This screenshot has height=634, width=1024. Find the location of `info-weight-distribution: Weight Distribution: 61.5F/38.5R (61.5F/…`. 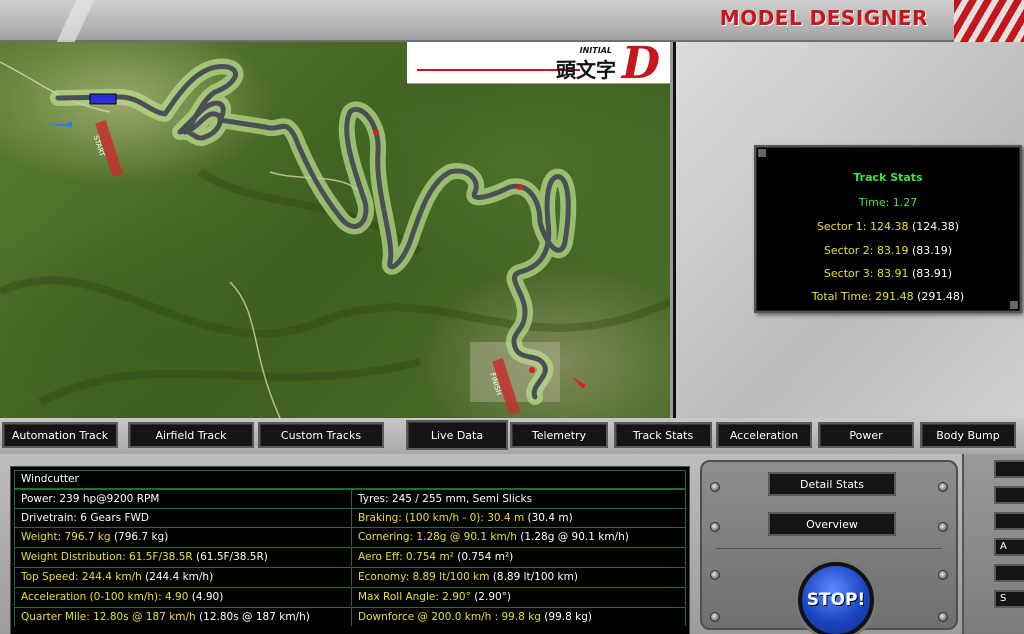

info-weight-distribution: Weight Distribution: 61.5F/38.5R (61.5F/… is located at coordinates (183, 556).